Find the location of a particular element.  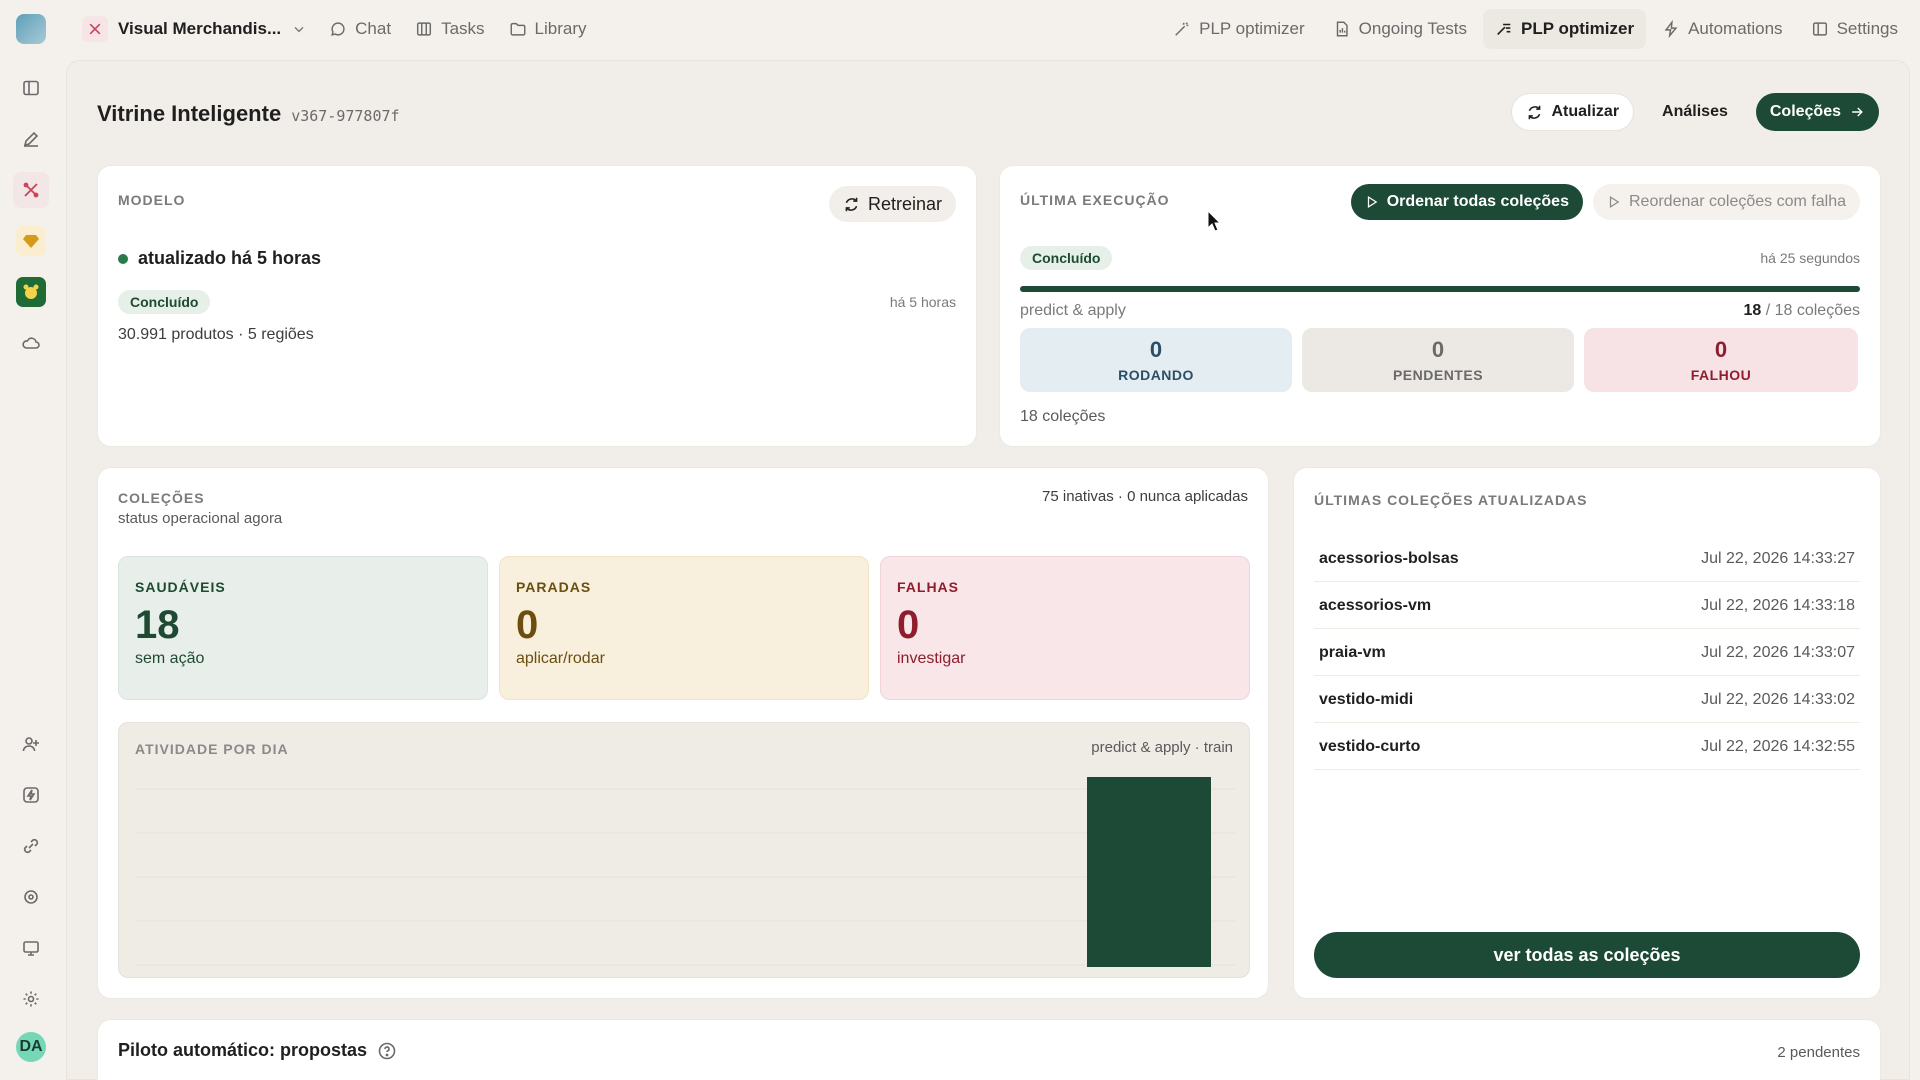

collections-button: Coleções is located at coordinates (1817, 112).